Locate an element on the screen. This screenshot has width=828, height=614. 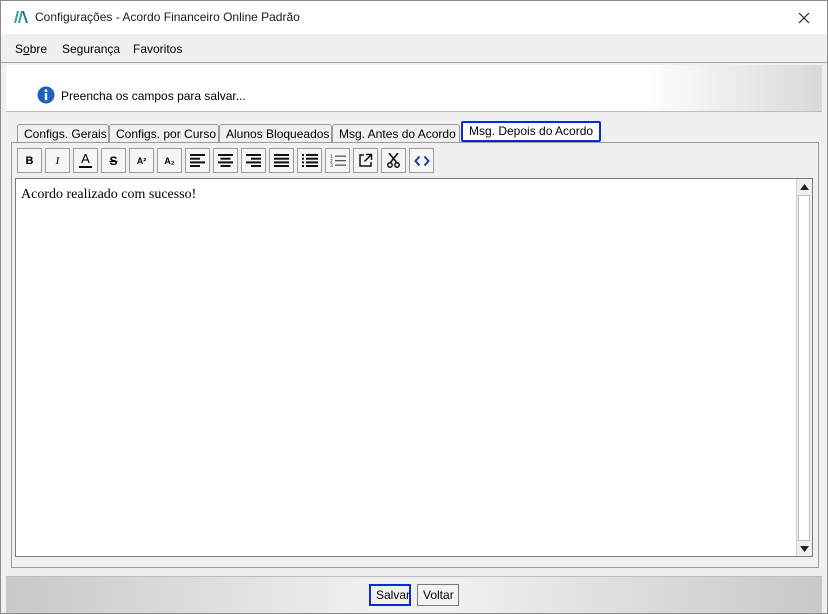
italic-icon: I is located at coordinates (57, 160).